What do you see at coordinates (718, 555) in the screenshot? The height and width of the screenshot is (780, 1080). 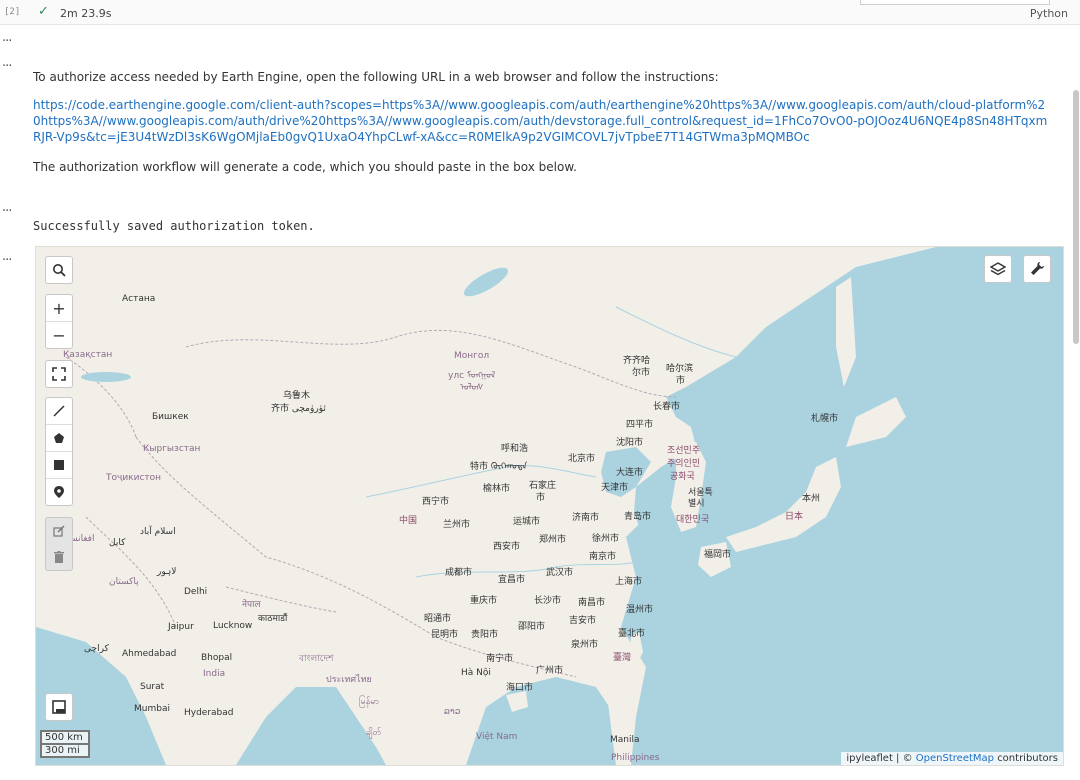 I see `label-fukuoka: 福岡市` at bounding box center [718, 555].